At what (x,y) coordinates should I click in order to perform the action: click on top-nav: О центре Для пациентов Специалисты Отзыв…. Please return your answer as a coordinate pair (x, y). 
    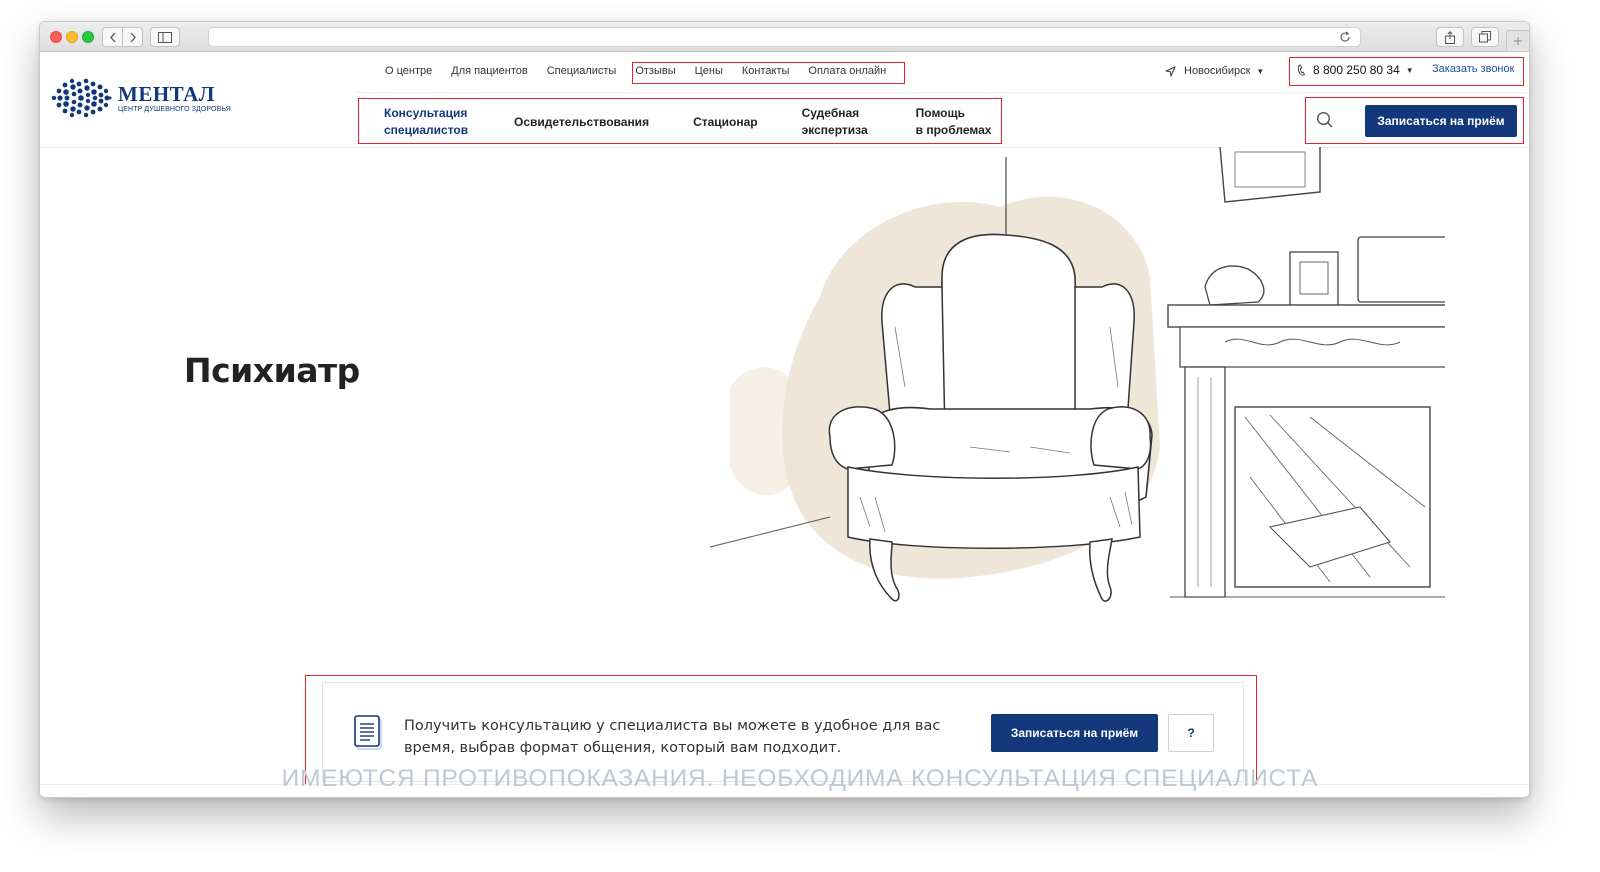
    Looking at the image, I should click on (645, 71).